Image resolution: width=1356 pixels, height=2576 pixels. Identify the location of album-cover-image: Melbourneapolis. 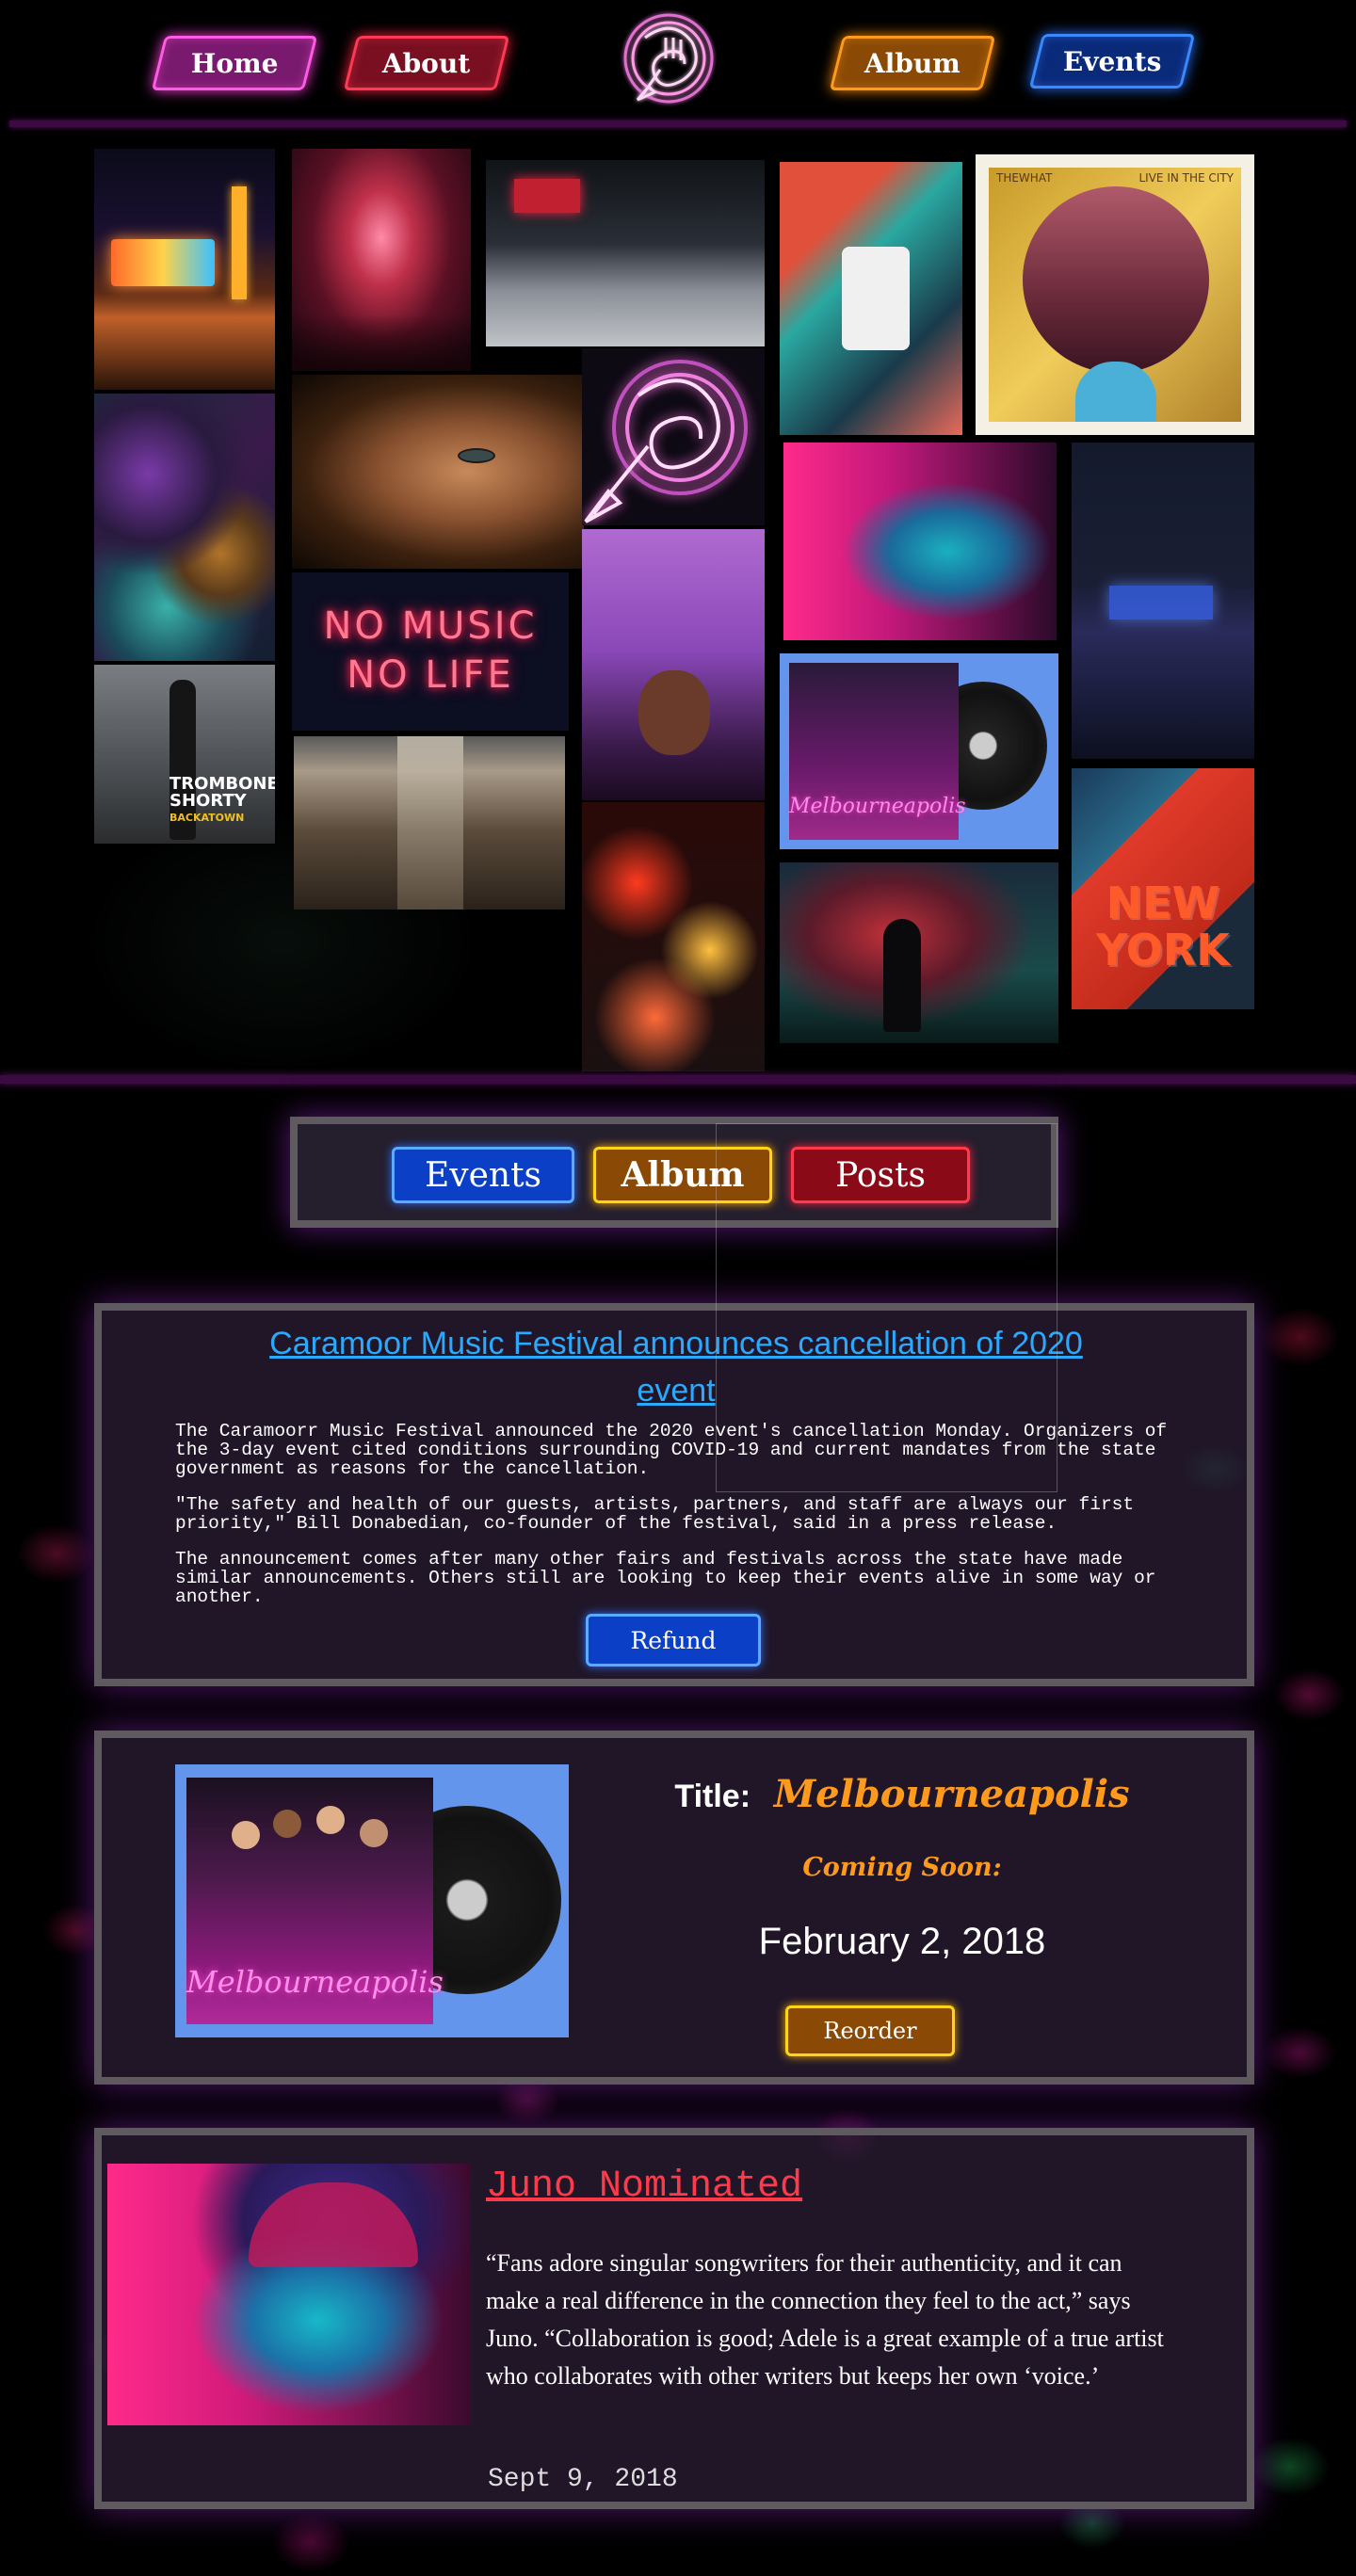
(372, 1900).